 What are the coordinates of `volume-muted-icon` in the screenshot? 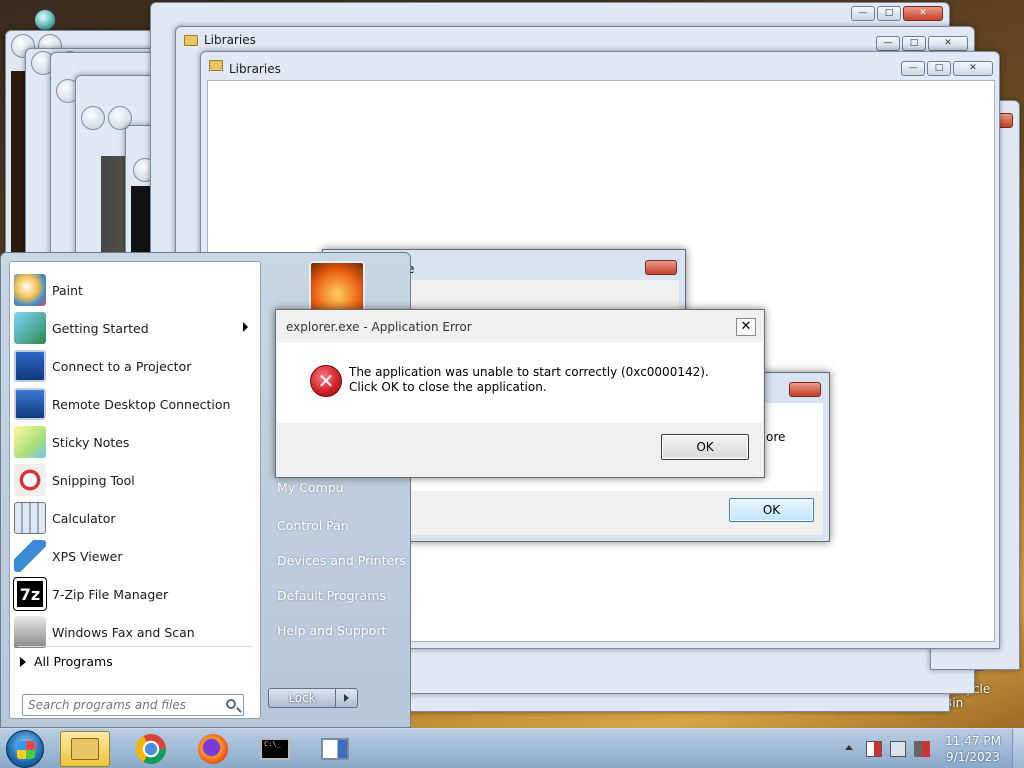 It's located at (922, 749).